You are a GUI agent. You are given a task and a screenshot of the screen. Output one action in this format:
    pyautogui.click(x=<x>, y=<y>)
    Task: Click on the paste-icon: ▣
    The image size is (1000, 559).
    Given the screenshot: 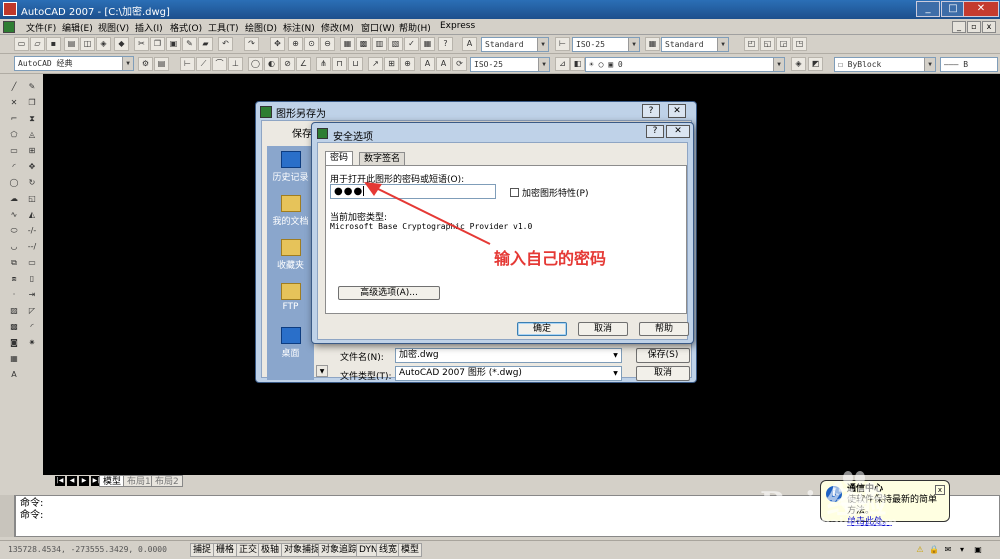 What is the action you would take?
    pyautogui.click(x=173, y=44)
    